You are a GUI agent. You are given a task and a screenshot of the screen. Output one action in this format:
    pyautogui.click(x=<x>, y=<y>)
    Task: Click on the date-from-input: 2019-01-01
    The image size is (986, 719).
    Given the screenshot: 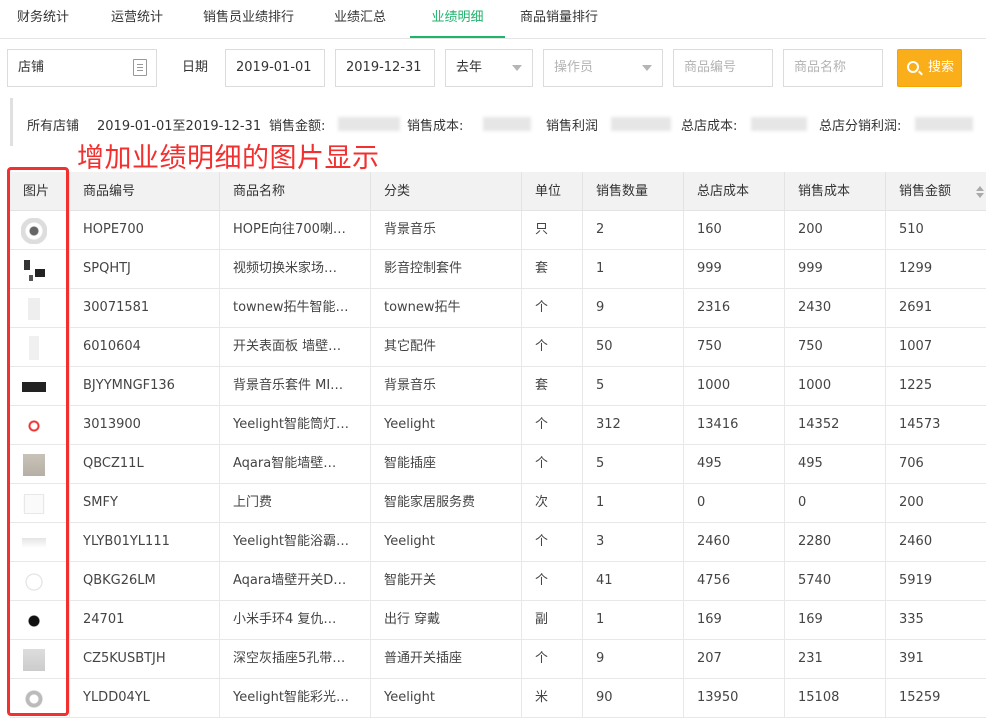 What is the action you would take?
    pyautogui.click(x=275, y=68)
    